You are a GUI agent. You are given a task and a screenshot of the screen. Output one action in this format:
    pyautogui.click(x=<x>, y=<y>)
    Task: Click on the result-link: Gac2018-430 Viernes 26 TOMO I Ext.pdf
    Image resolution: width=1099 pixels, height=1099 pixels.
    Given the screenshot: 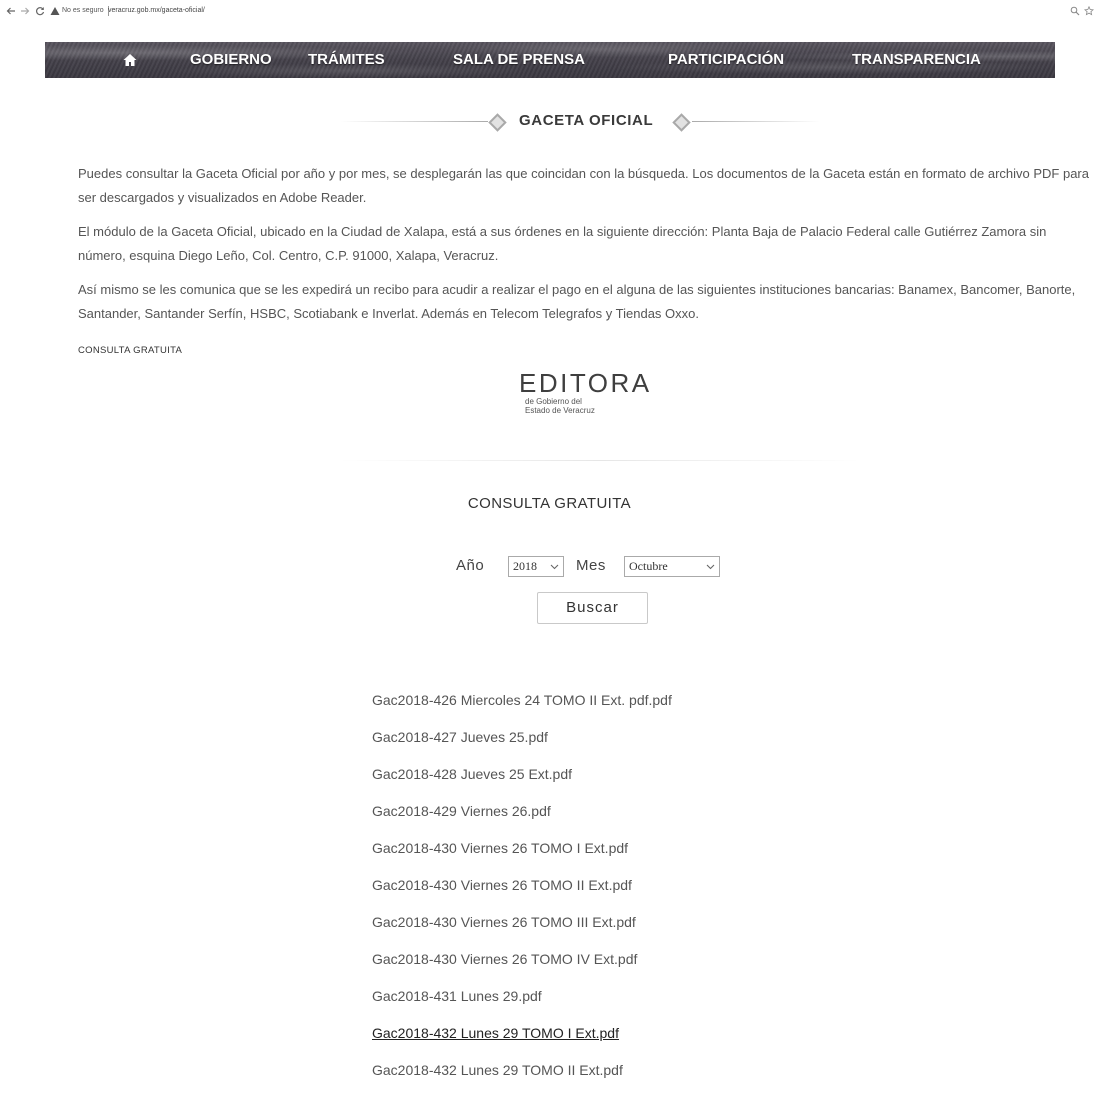 What is the action you would take?
    pyautogui.click(x=500, y=848)
    